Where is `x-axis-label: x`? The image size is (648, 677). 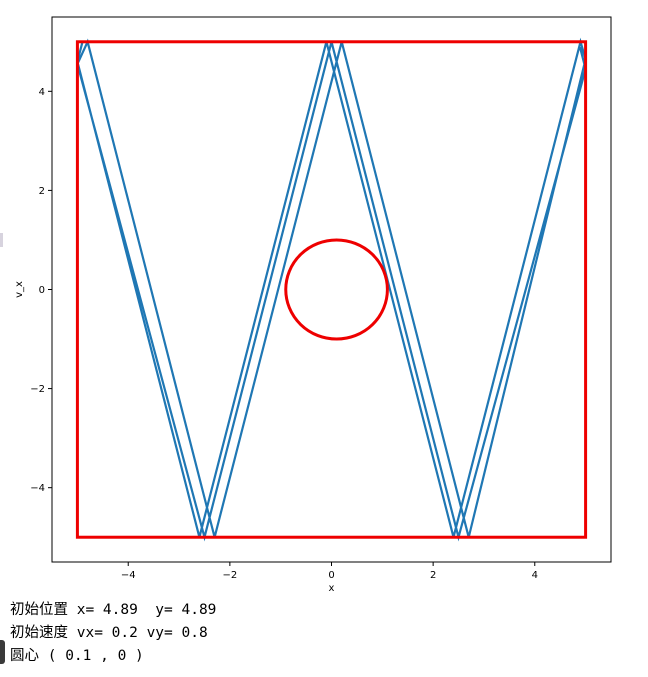
x-axis-label: x is located at coordinates (332, 588).